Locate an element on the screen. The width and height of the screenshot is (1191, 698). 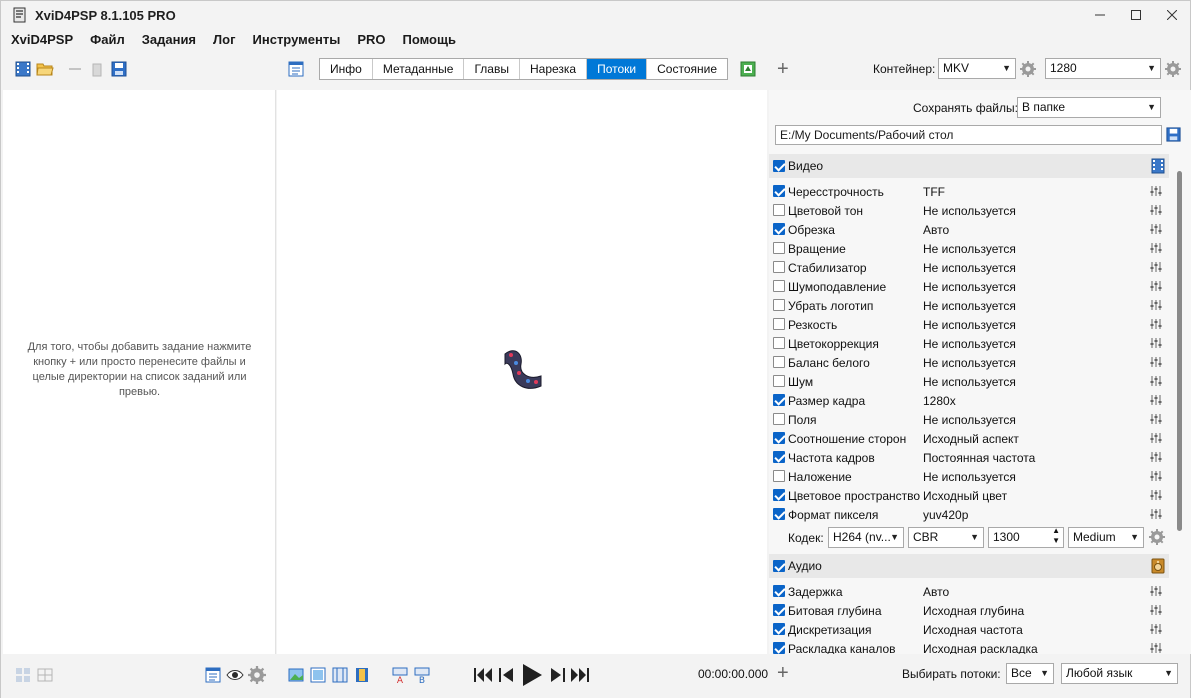
streams-select: Все ▼ is located at coordinates (1030, 673).